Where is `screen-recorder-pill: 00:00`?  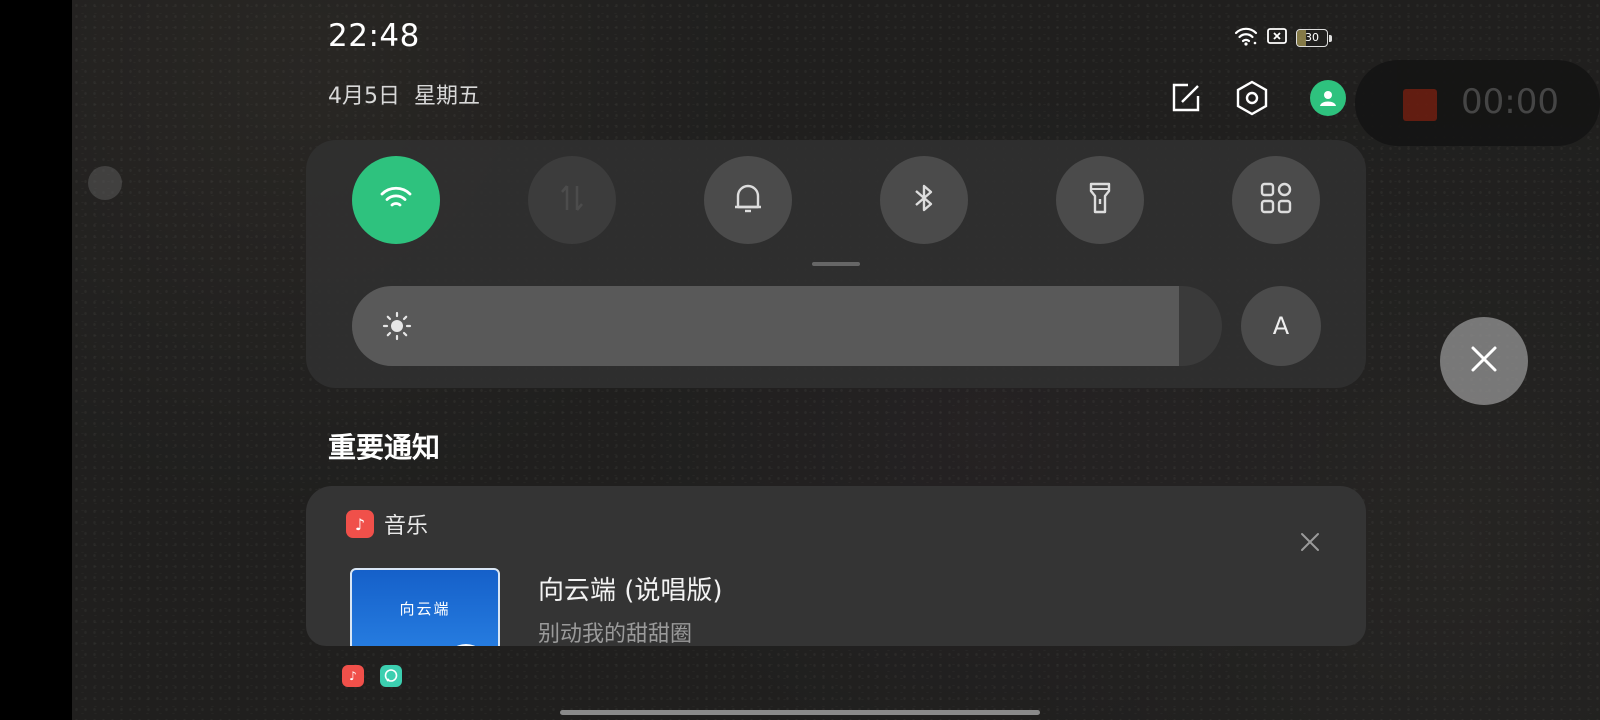
screen-recorder-pill: 00:00 is located at coordinates (1477, 103).